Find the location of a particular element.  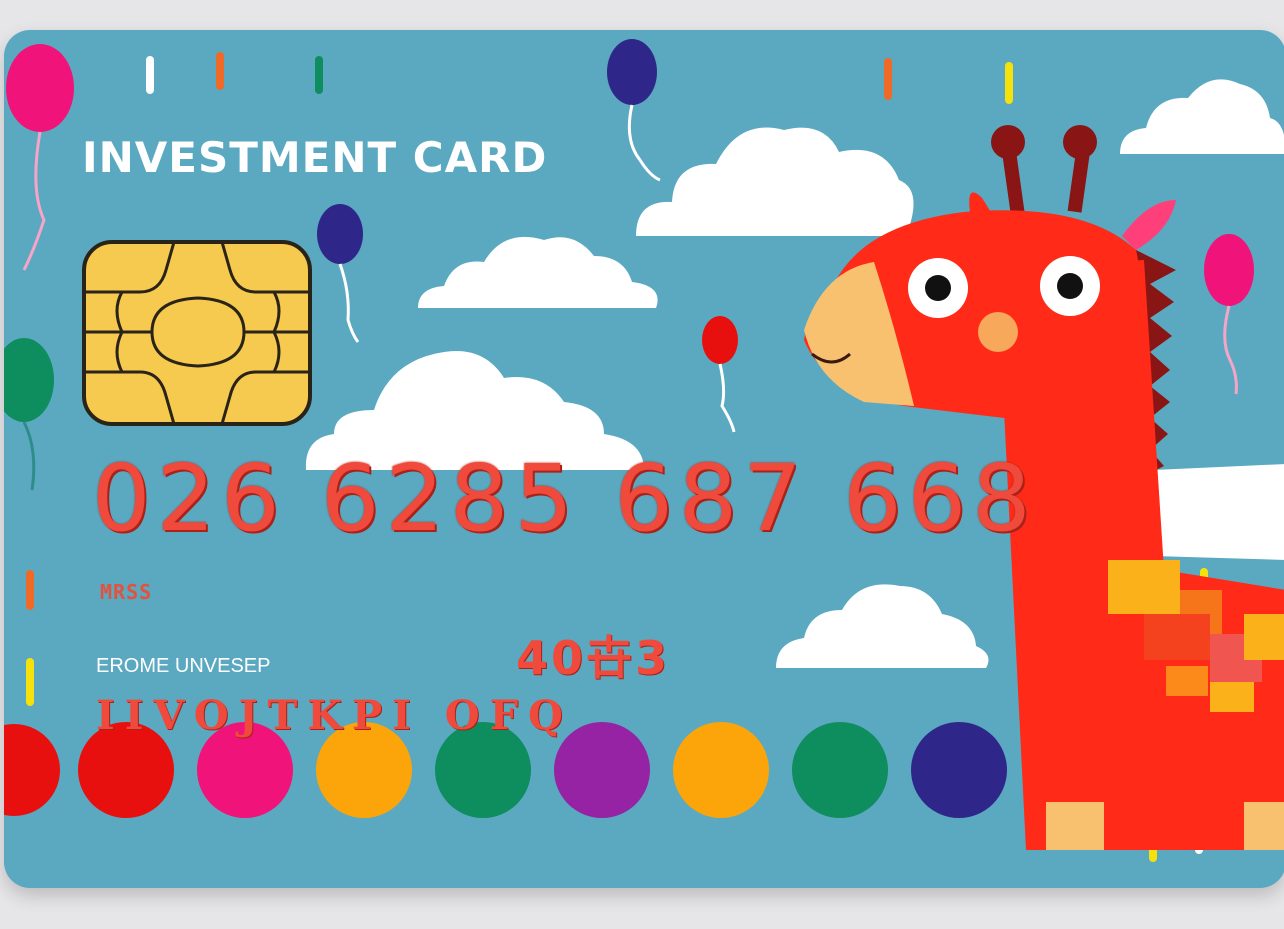

card-holder-label: EROME UNVESEP is located at coordinates (183, 666).